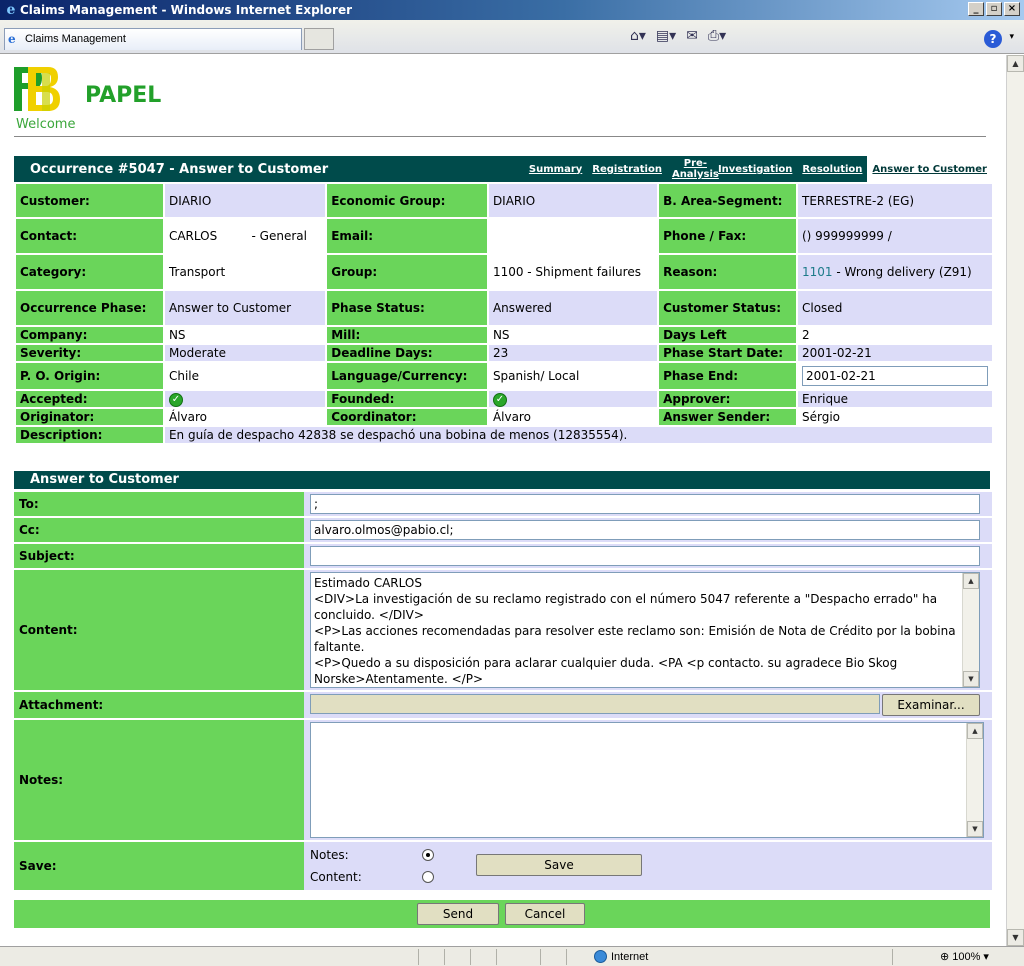 The image size is (1024, 966). Describe the element at coordinates (89, 353) in the screenshot. I see `severity-label: Severity:` at that location.